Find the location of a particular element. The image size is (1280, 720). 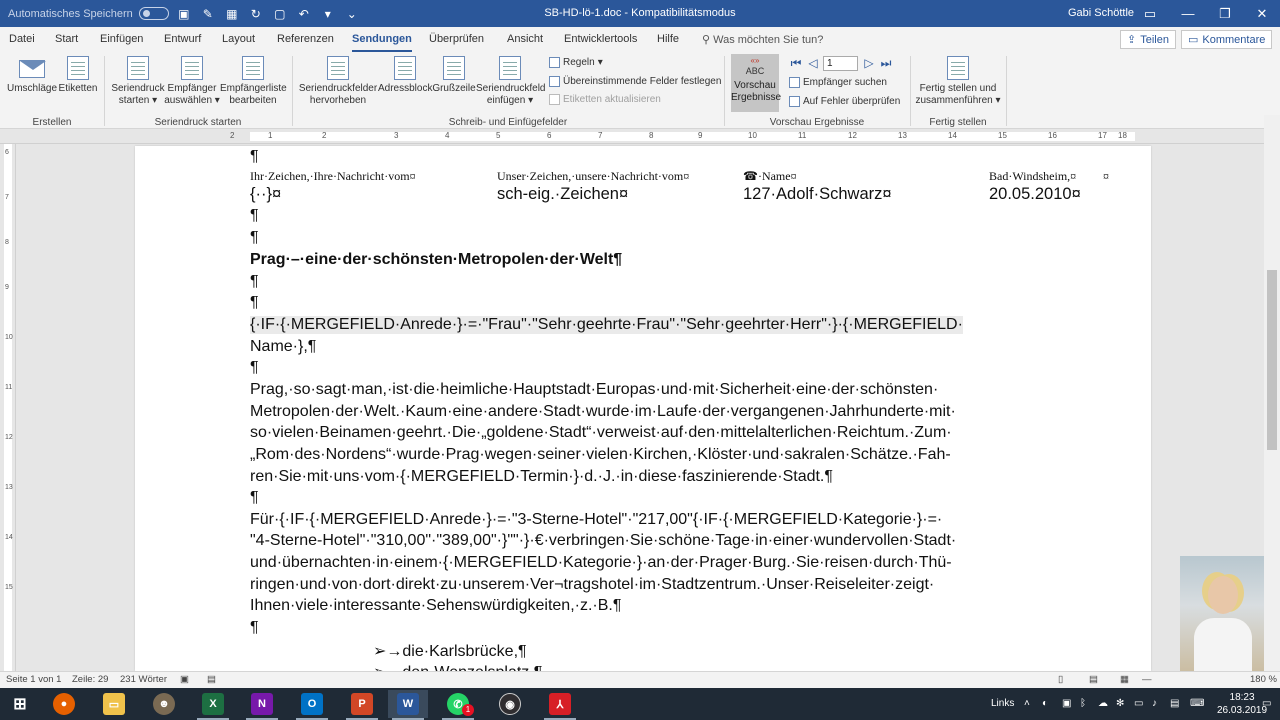

rules-button: Regeln ▾ is located at coordinates (576, 62).